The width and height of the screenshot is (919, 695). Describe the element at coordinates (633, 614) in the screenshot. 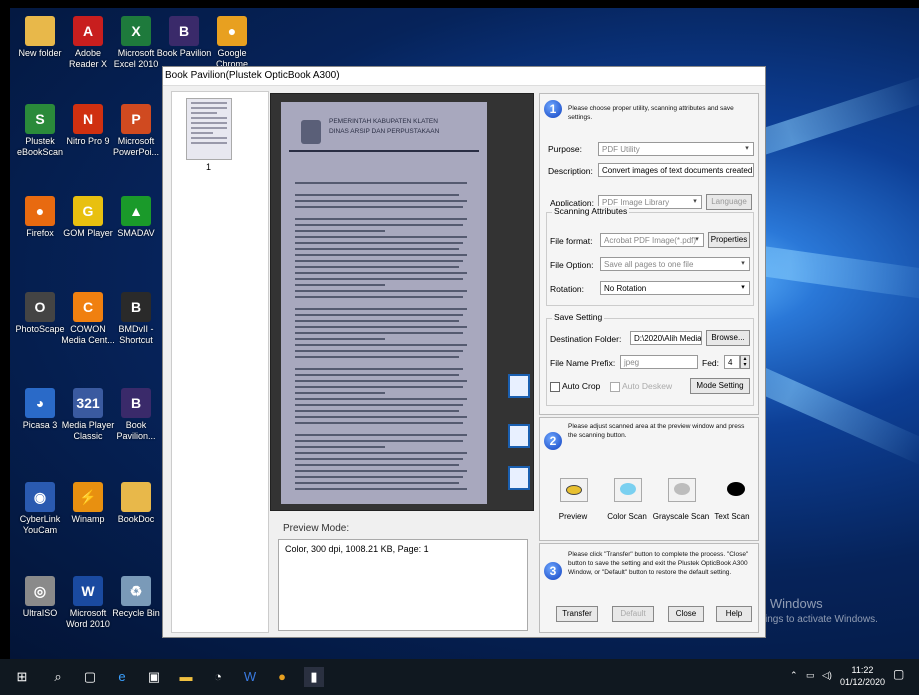

I see `default-button: Default` at that location.